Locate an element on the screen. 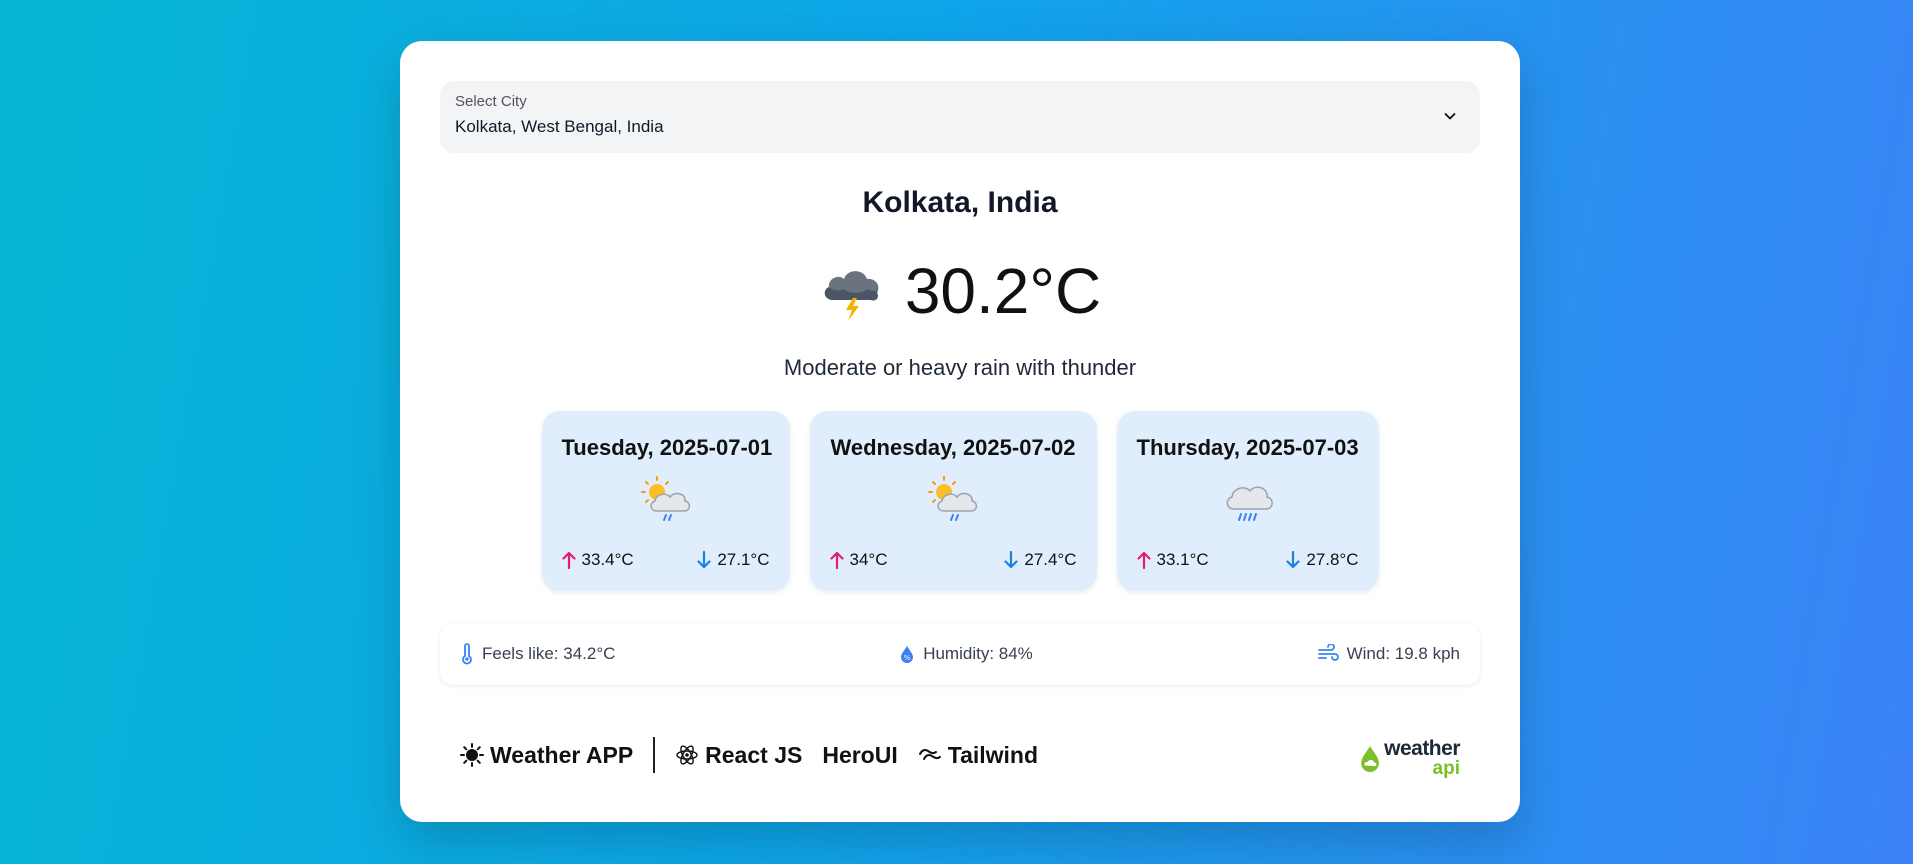  weatherapi-text: weather api is located at coordinates (1422, 758).